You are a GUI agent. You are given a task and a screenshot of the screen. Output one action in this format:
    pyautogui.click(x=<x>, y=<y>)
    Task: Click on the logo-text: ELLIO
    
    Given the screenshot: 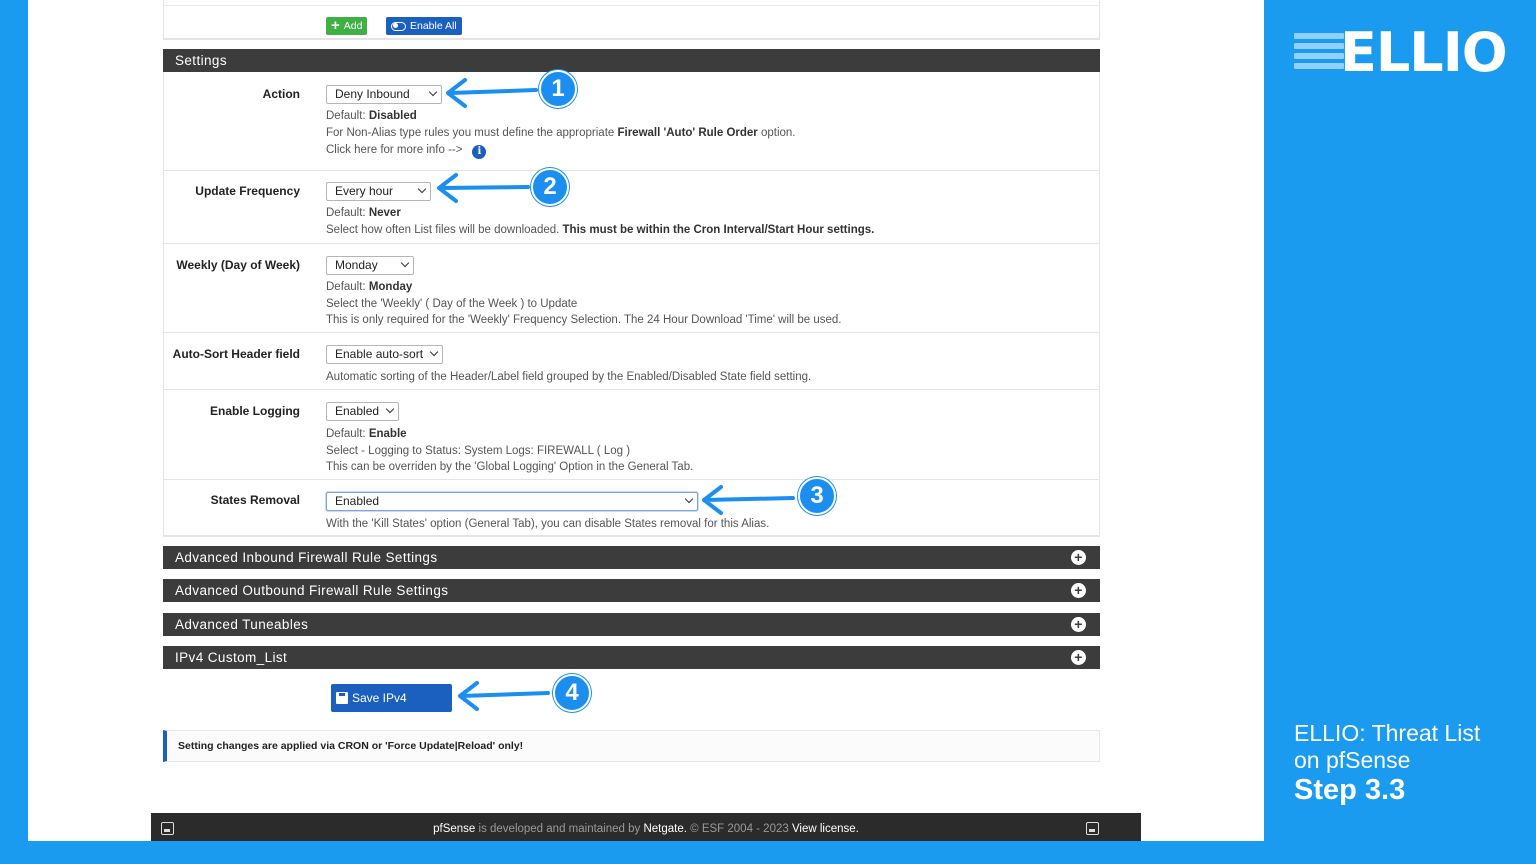 What is the action you would take?
    pyautogui.click(x=1424, y=52)
    